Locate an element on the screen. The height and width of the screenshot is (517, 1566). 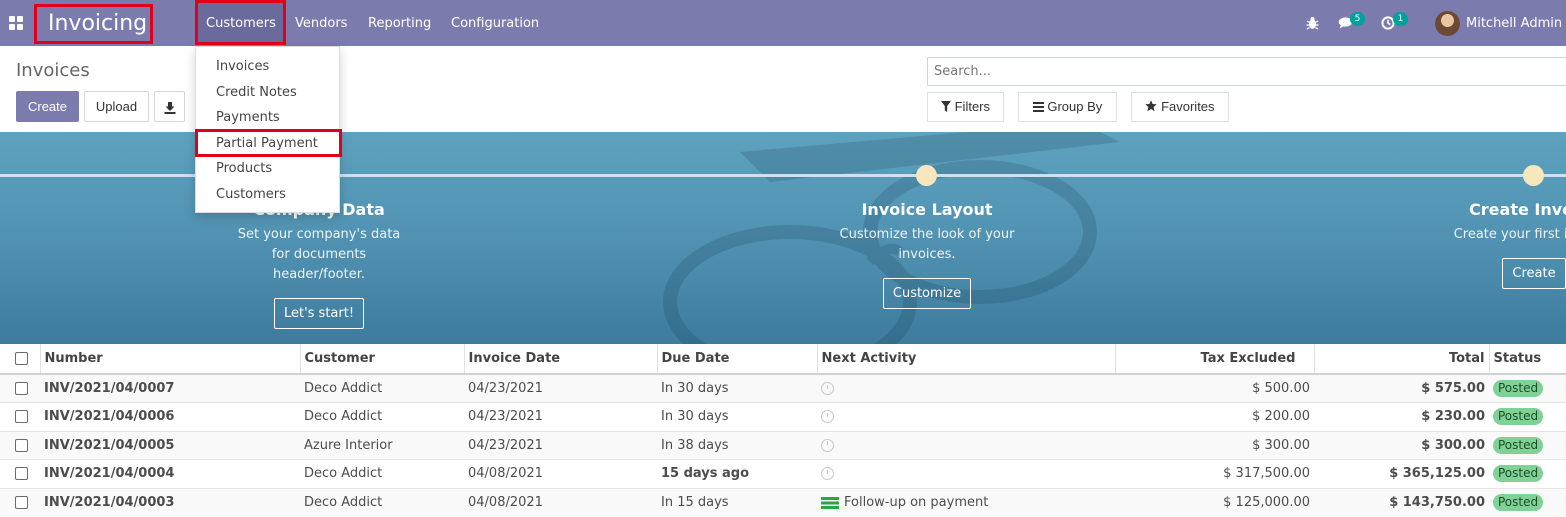
invoice-number: INV/2021/04/0003 is located at coordinates (170, 502).